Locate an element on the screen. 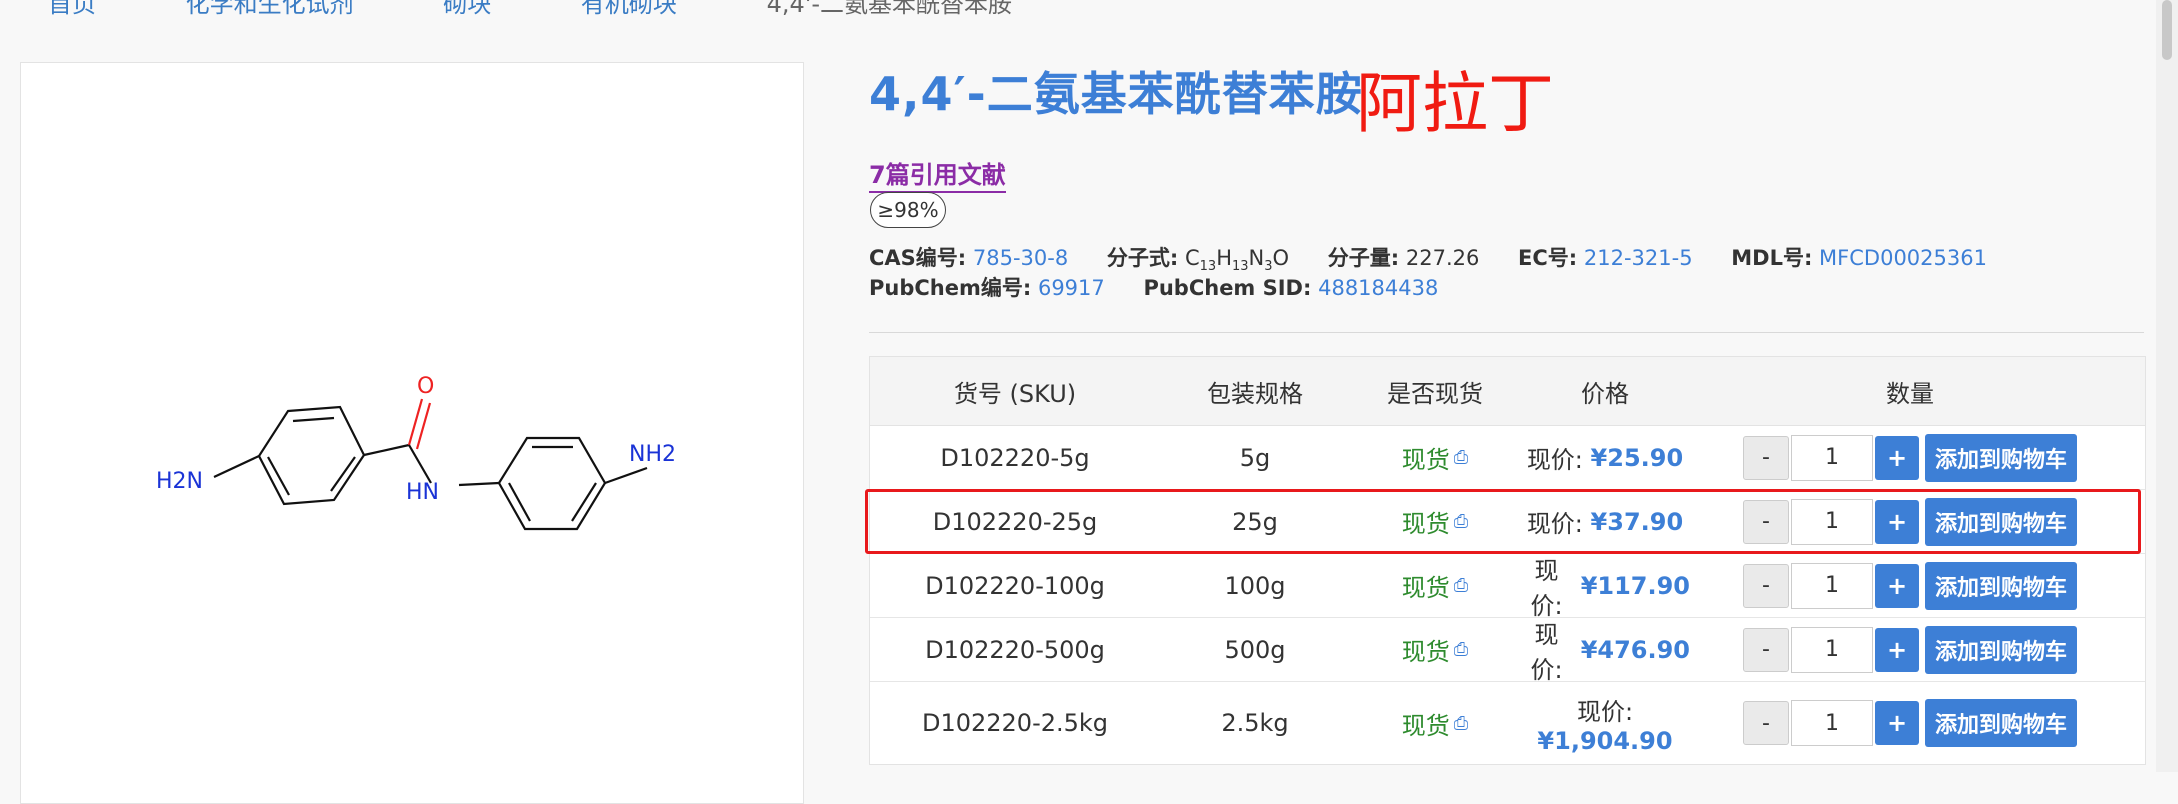  row-sku: D102220-100g is located at coordinates (1015, 585).